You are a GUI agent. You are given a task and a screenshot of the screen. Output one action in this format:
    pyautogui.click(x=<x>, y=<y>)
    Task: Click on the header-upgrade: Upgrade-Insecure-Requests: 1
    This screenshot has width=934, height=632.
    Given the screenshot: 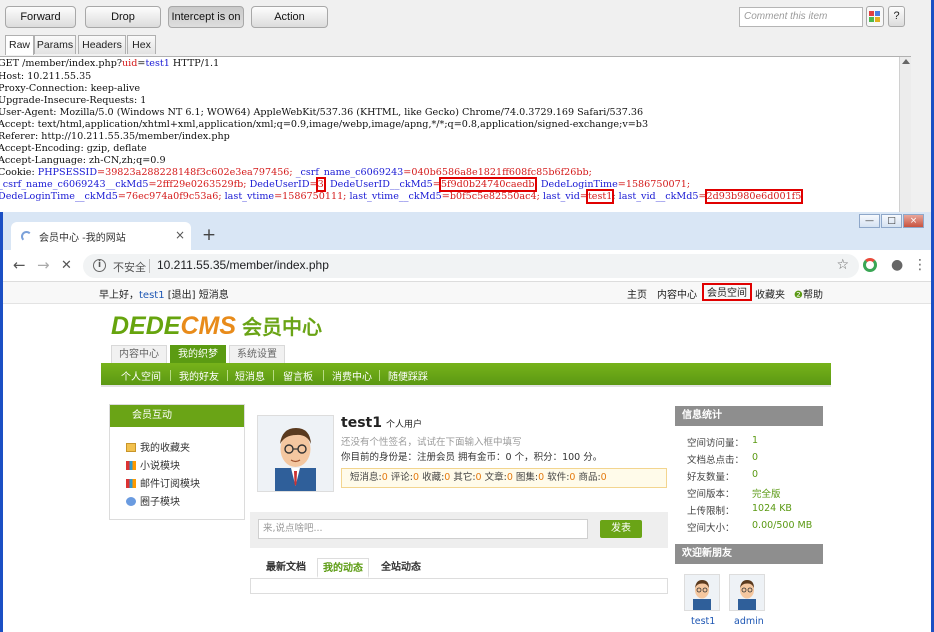 What is the action you would take?
    pyautogui.click(x=73, y=100)
    